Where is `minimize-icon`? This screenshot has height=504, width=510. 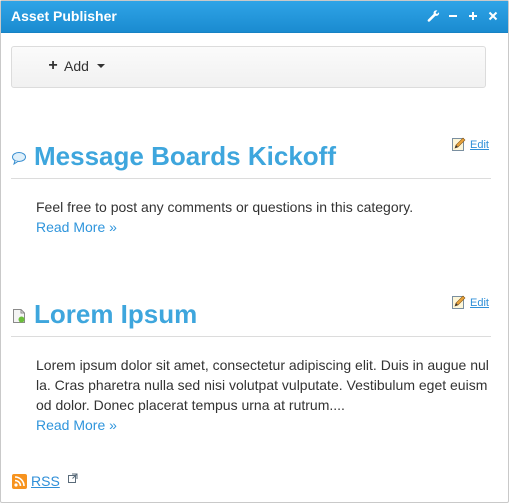
minimize-icon is located at coordinates (453, 16).